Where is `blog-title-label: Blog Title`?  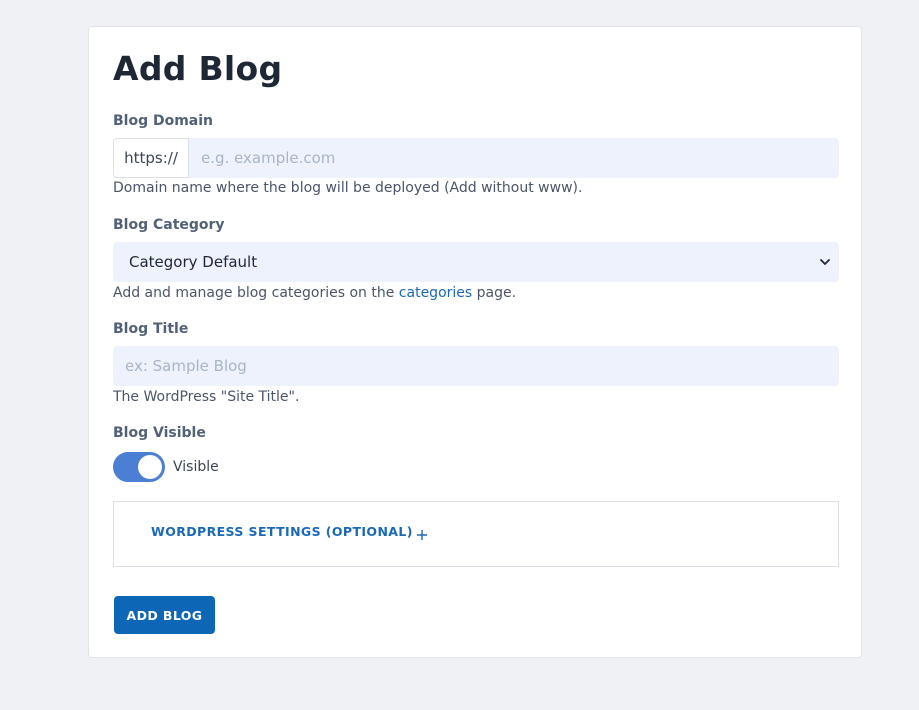
blog-title-label: Blog Title is located at coordinates (151, 329).